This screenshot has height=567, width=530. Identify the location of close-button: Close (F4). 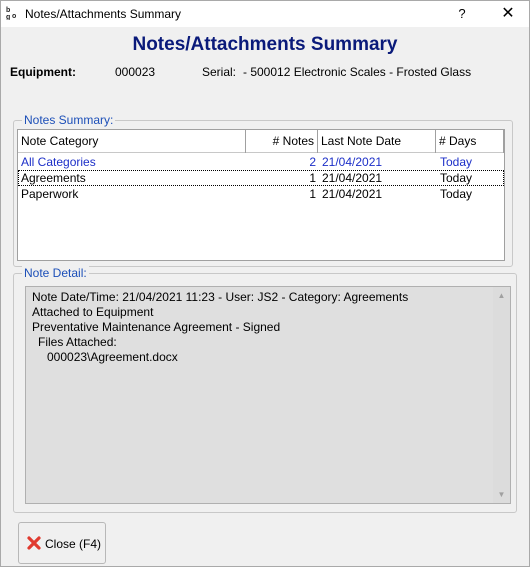
(62, 543).